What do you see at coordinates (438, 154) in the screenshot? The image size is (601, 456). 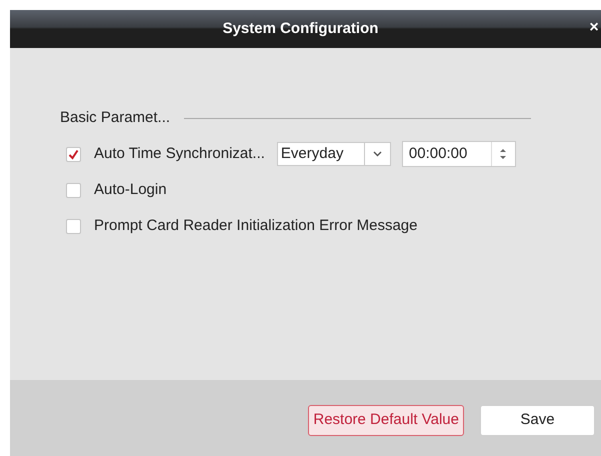 I see `time-value: 00:00:00` at bounding box center [438, 154].